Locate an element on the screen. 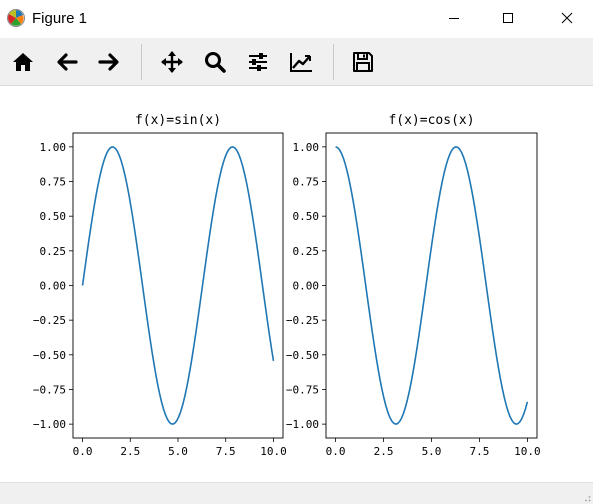 Image resolution: width=593 pixels, height=504 pixels. chart-title: f(x)=sin(x) is located at coordinates (178, 120).